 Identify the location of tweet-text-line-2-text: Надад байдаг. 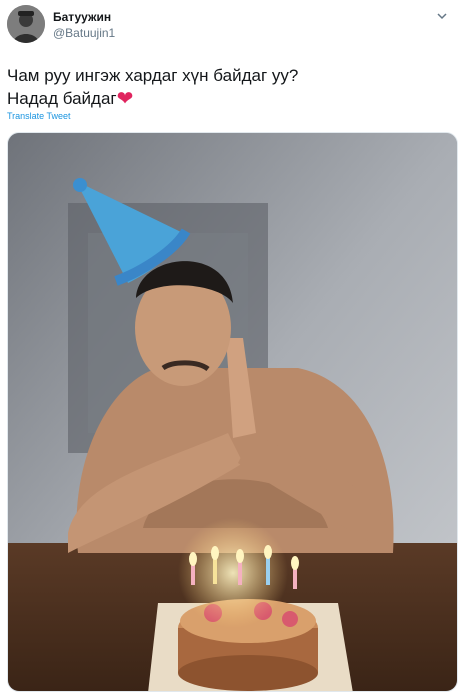
(62, 98).